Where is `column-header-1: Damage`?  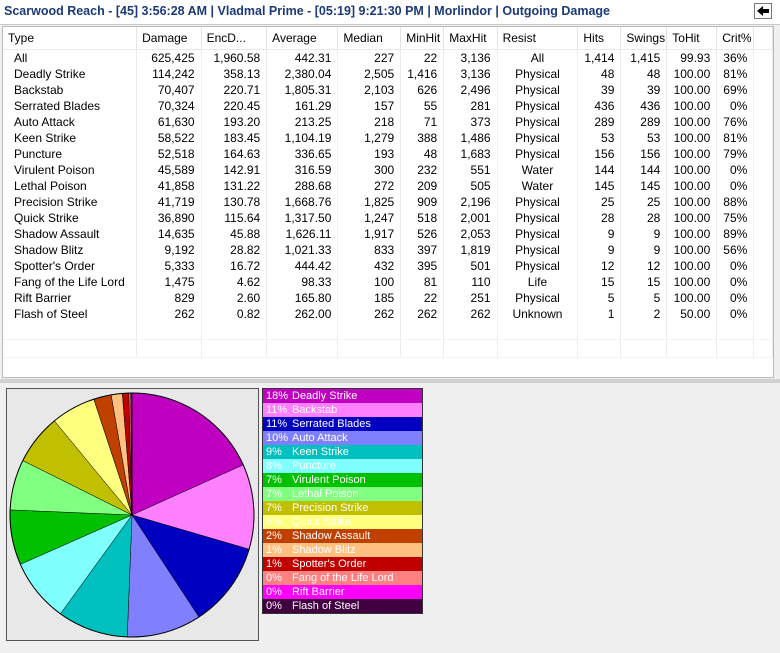
column-header-1: Damage is located at coordinates (169, 38).